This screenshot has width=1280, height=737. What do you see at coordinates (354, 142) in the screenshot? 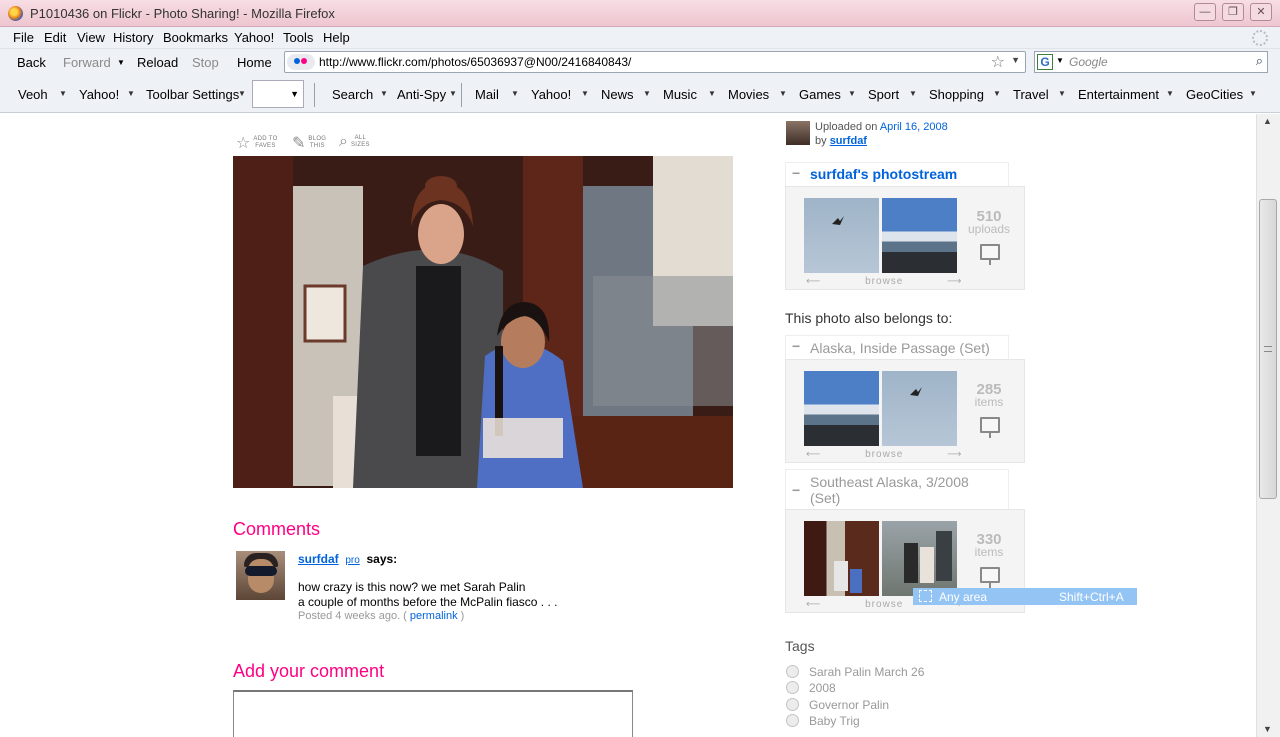
I see `all-sizes-button: ⌕ ALL SIZES` at bounding box center [354, 142].